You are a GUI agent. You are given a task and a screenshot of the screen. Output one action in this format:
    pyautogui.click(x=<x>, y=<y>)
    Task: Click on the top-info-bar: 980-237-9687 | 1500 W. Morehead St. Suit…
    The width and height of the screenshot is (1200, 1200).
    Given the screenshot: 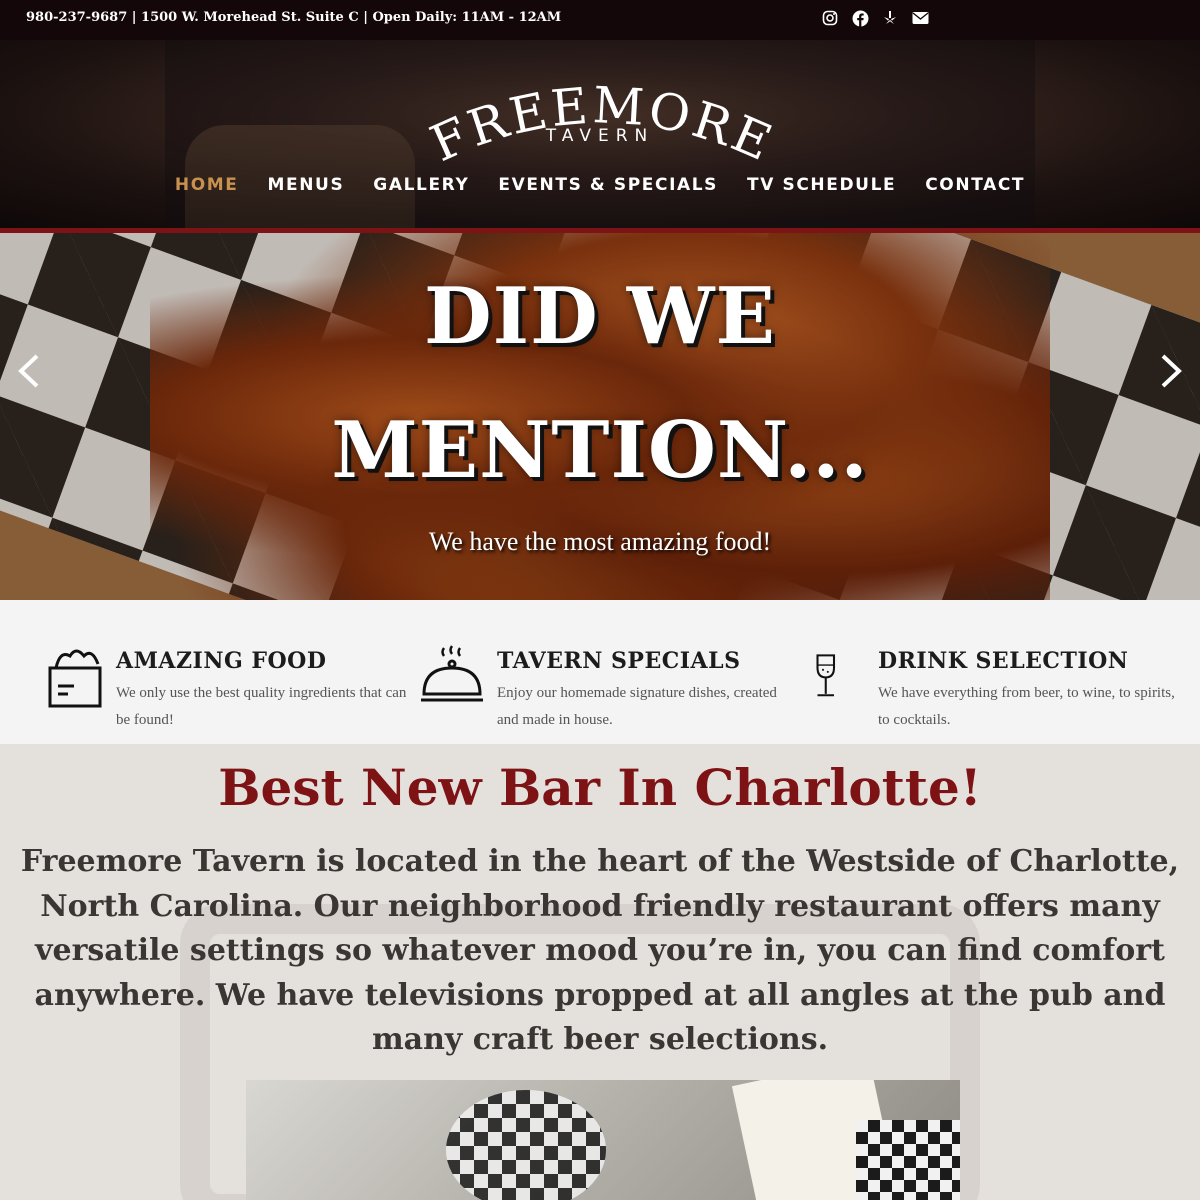 What is the action you would take?
    pyautogui.click(x=600, y=20)
    